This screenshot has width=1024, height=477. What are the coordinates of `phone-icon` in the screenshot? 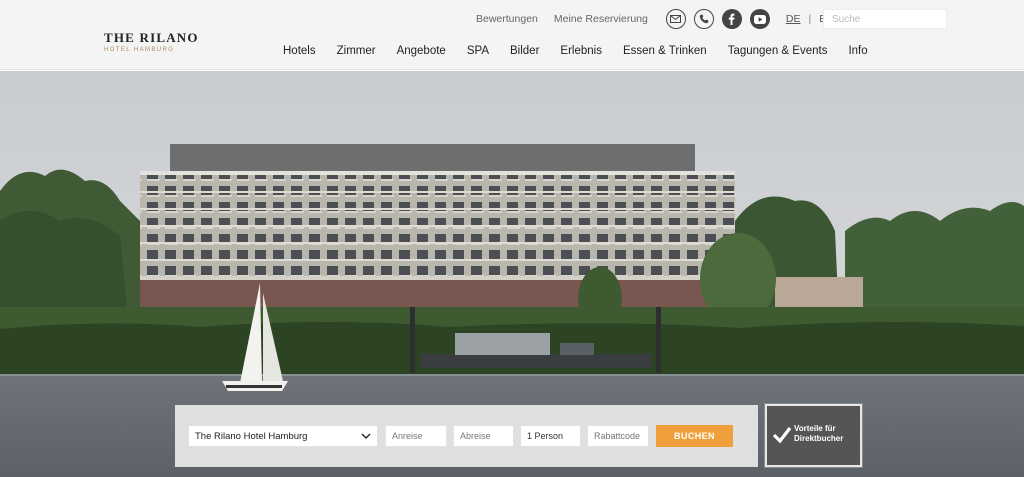 It's located at (703, 19).